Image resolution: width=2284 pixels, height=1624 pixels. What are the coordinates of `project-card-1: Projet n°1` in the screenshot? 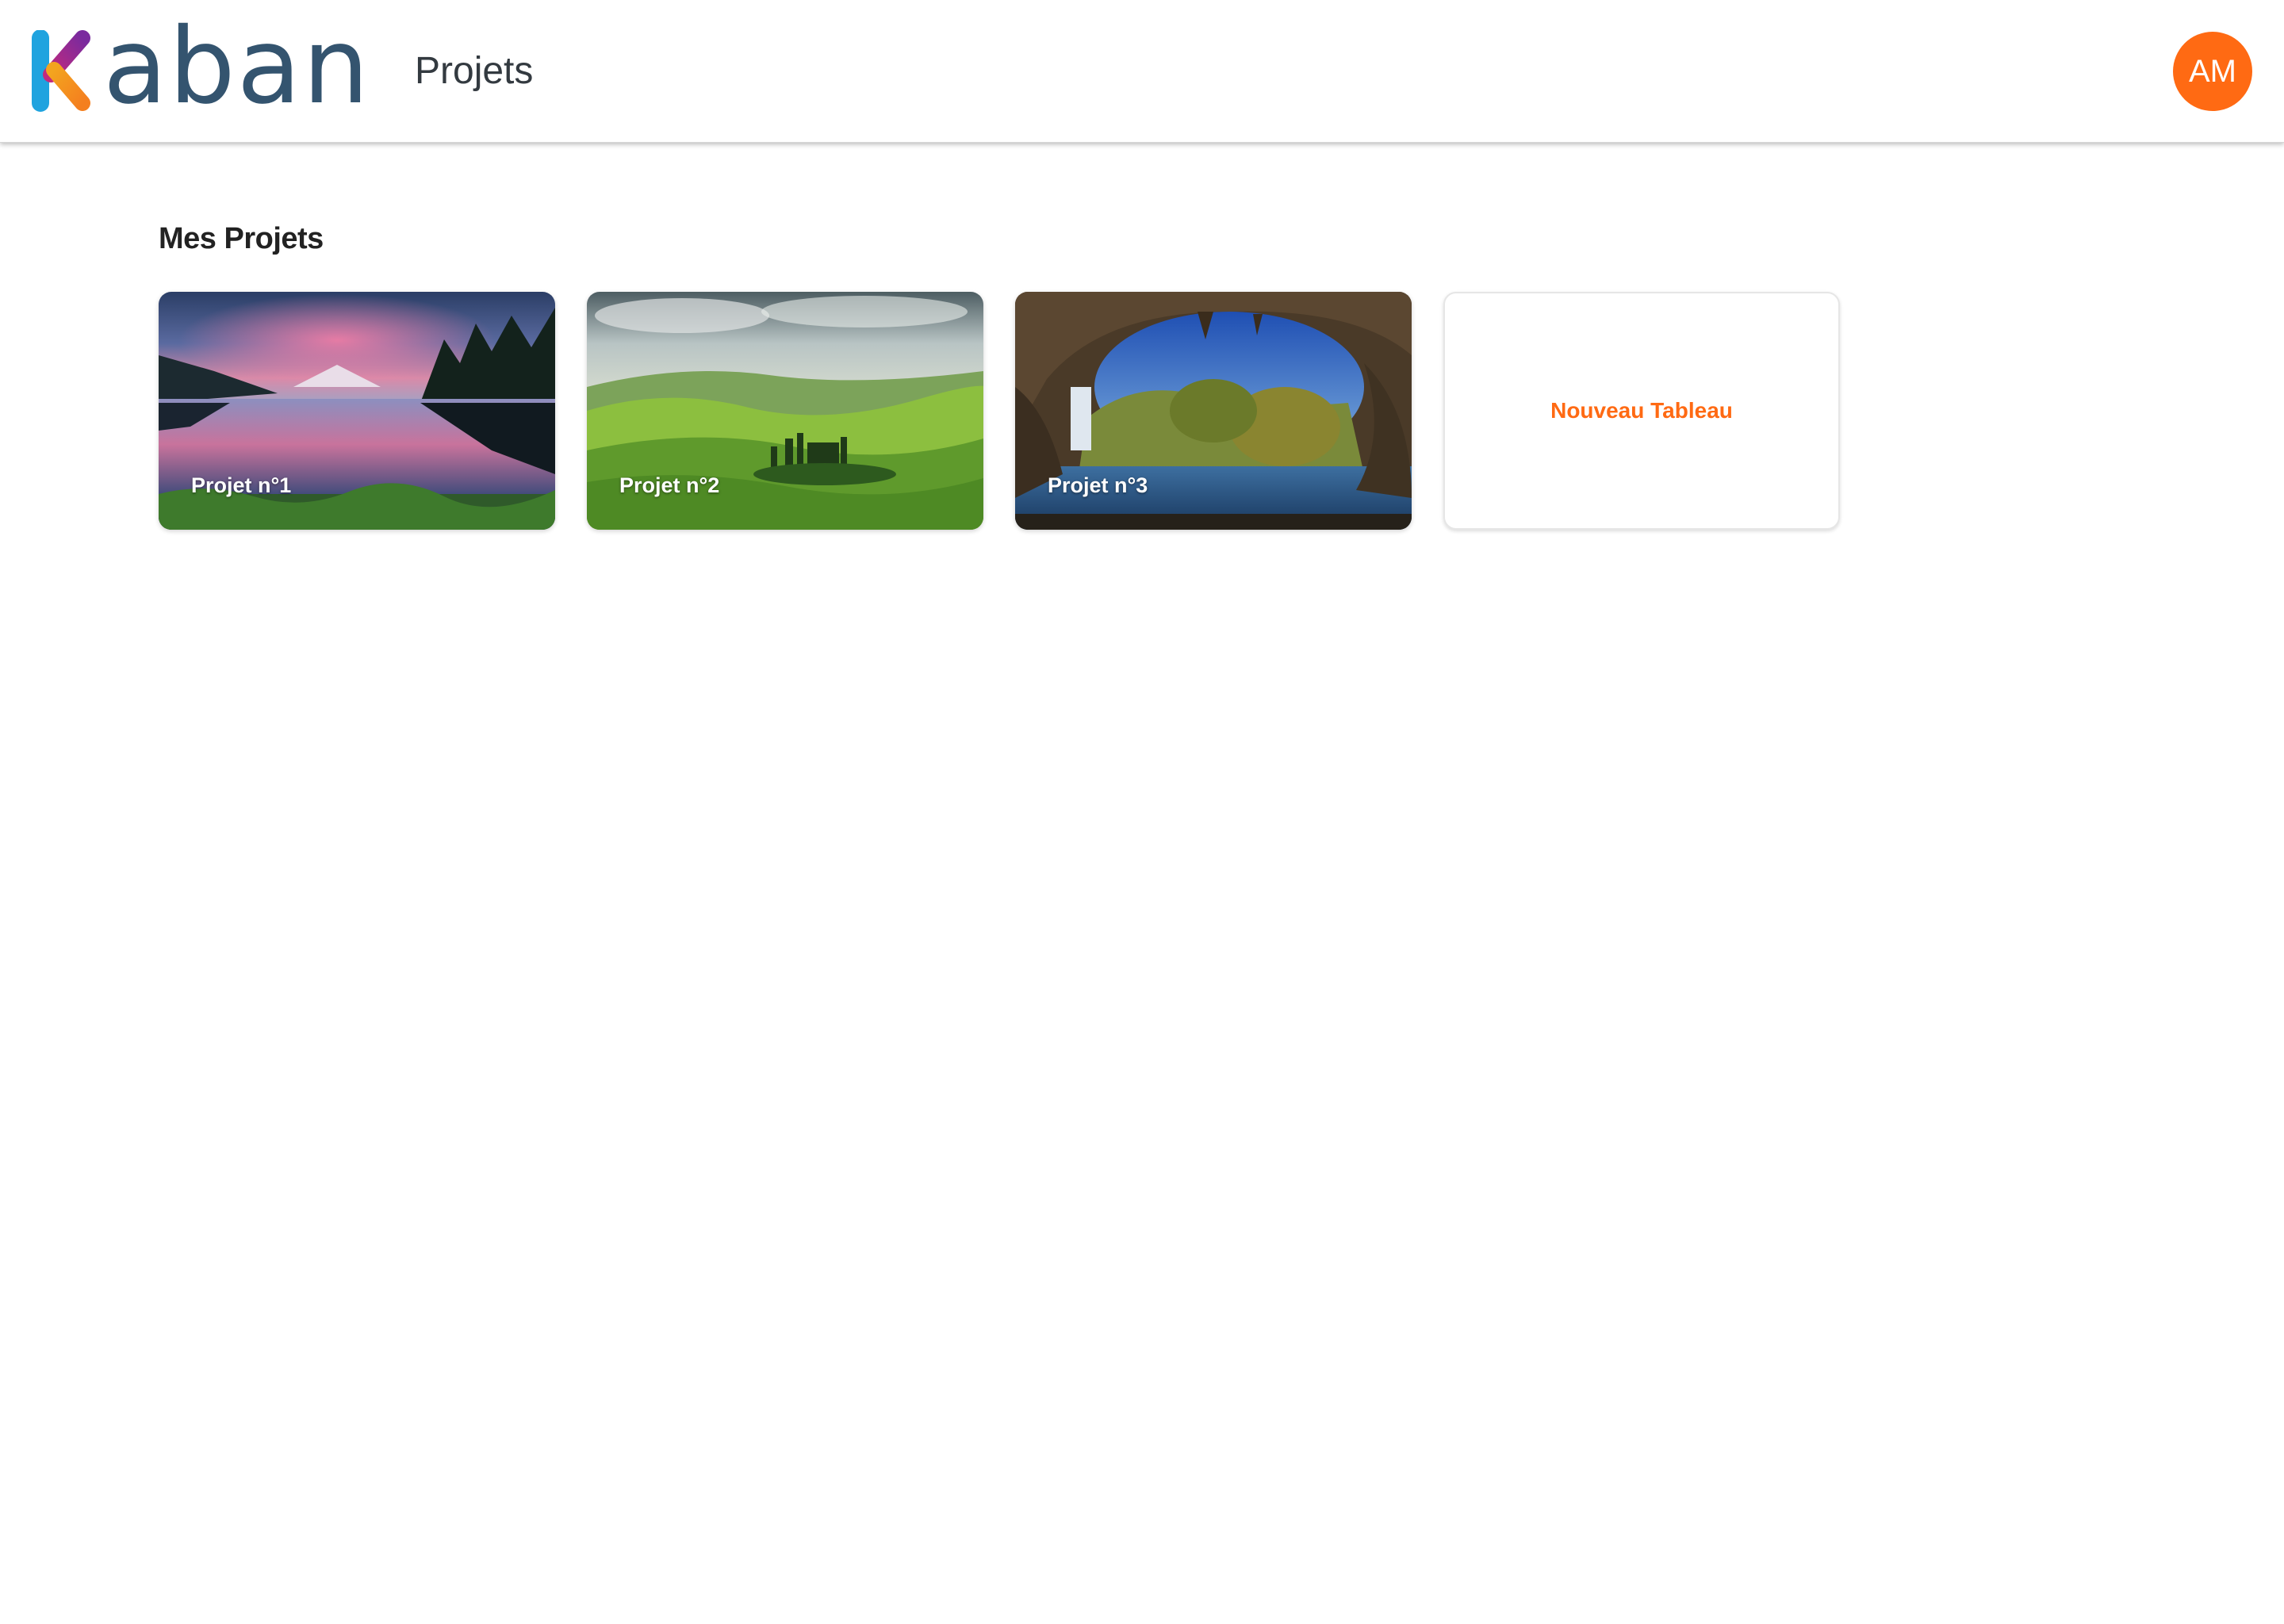 It's located at (357, 411).